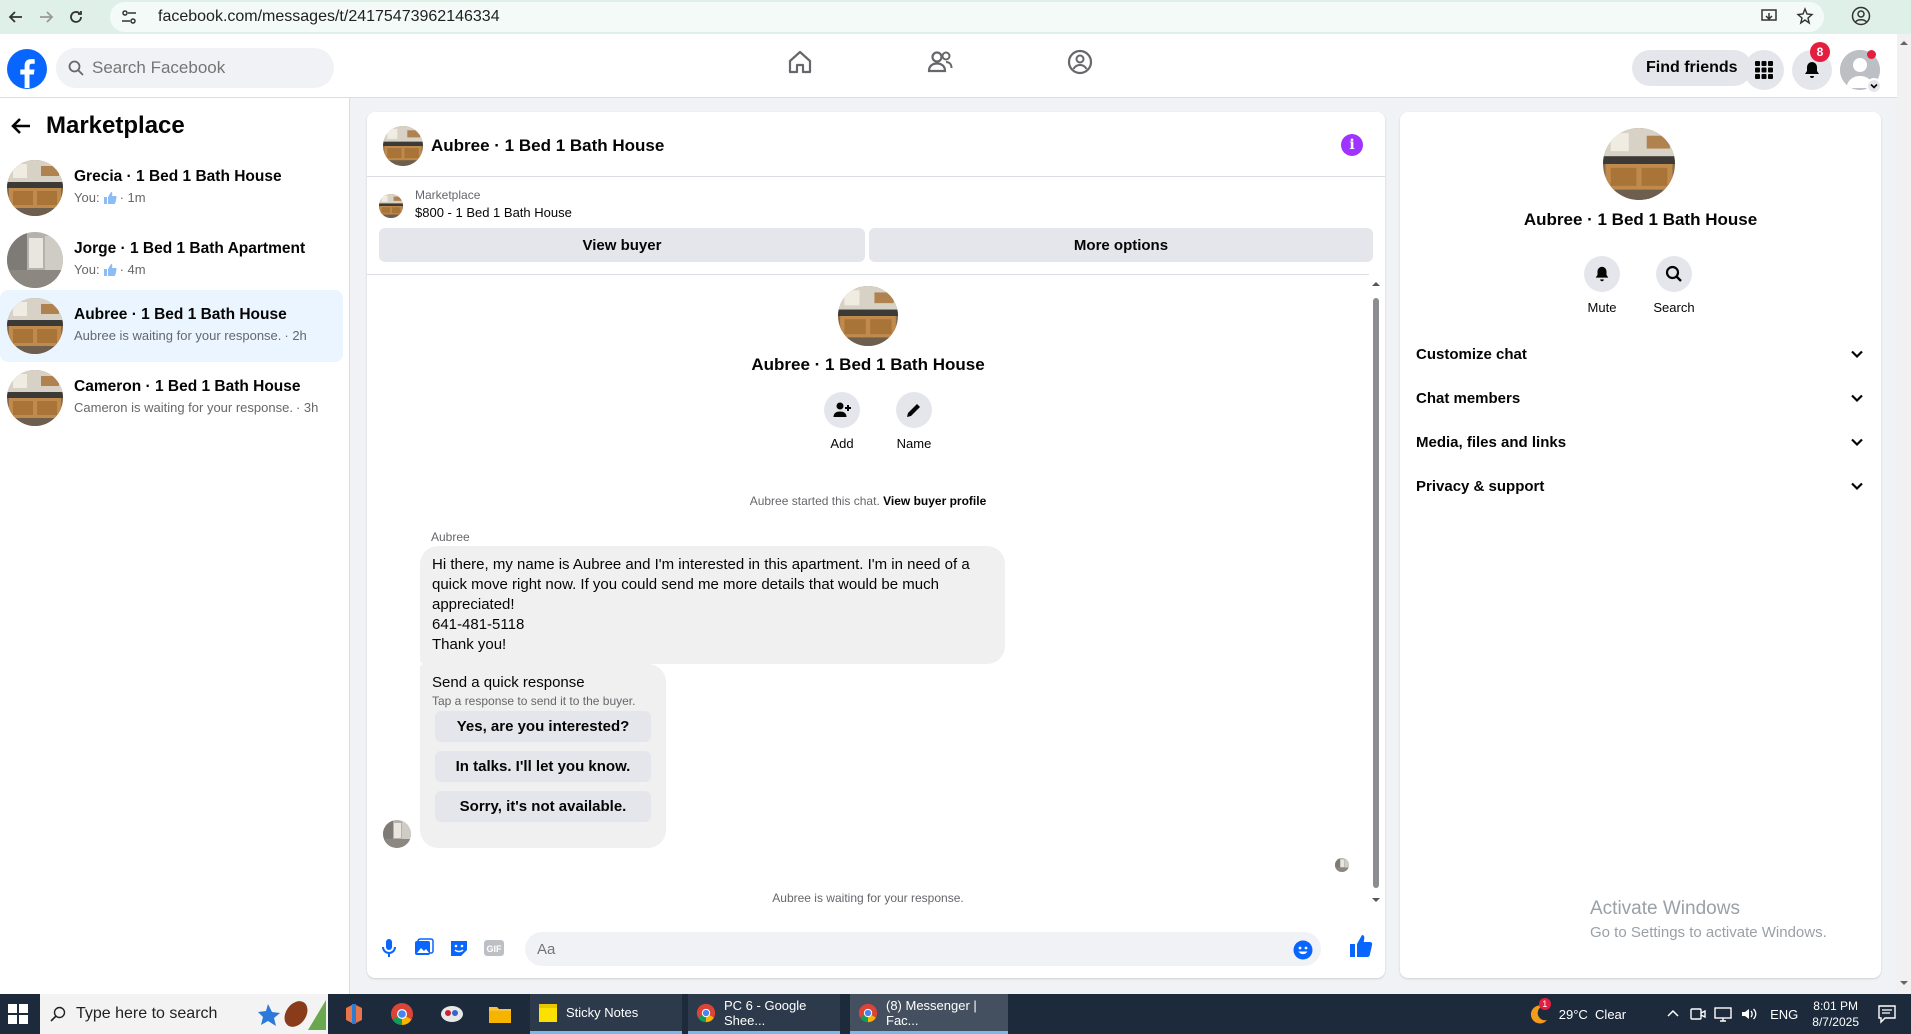  I want to click on reload-icon, so click(76, 17).